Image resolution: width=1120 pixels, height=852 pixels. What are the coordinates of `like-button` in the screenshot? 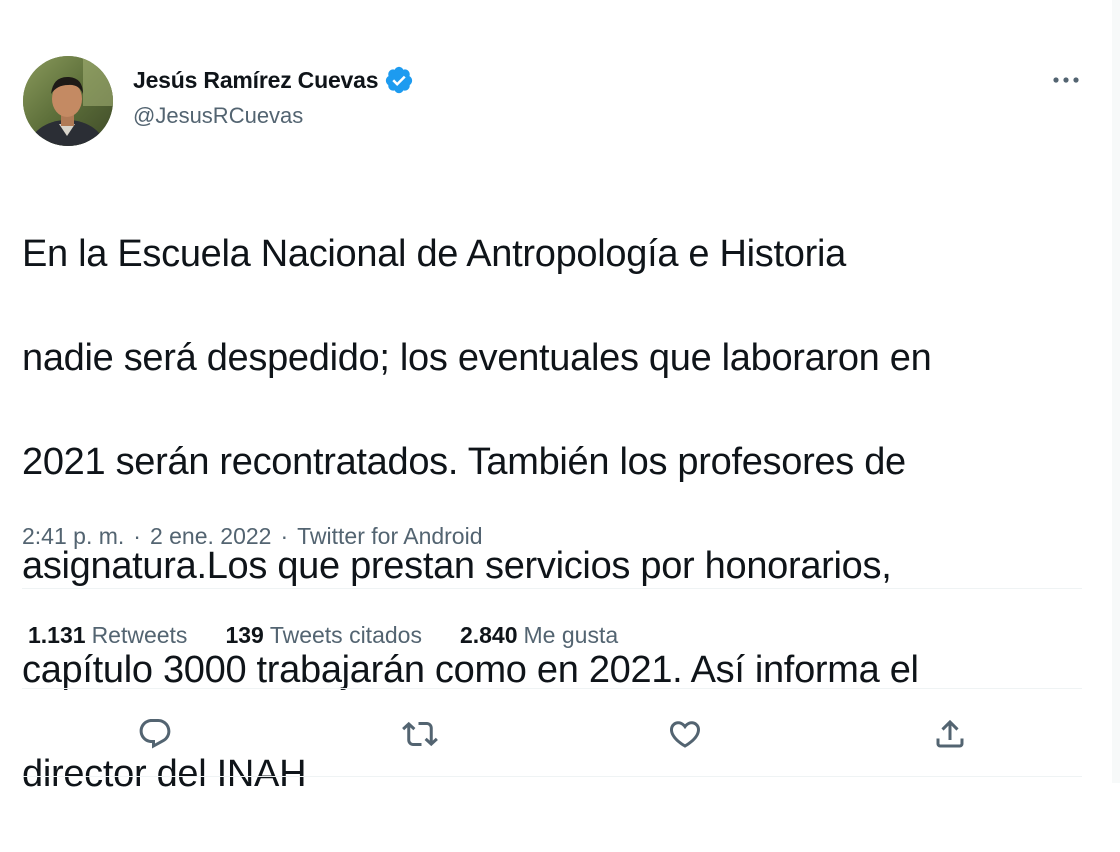 It's located at (685, 734).